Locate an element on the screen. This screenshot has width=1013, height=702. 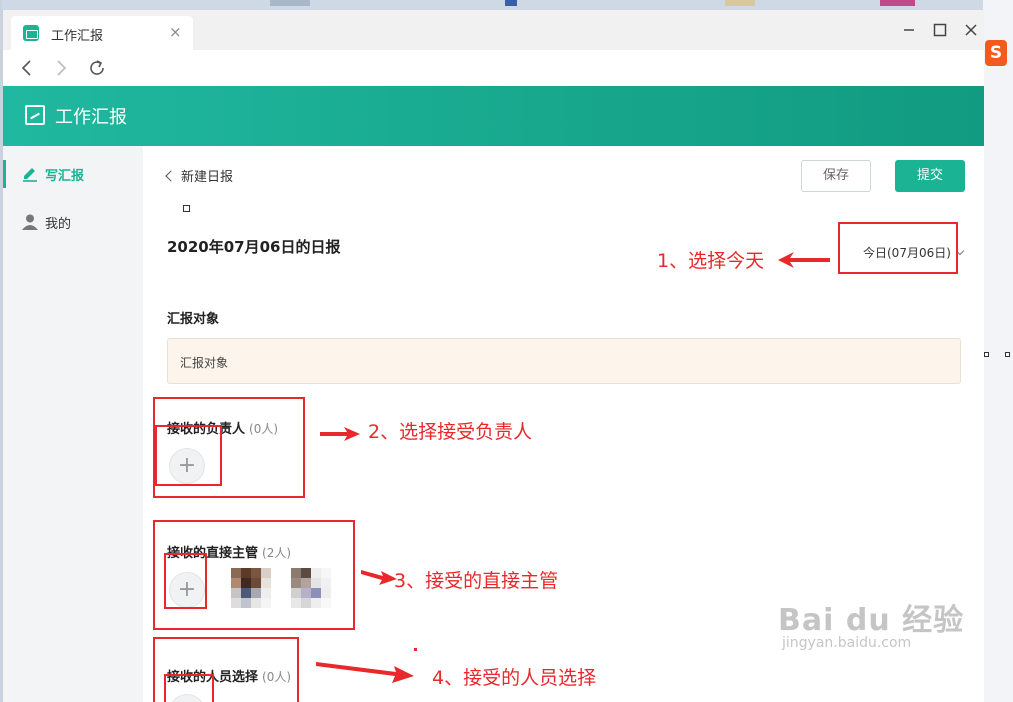
annotation-box-add-responsible is located at coordinates (188, 455).